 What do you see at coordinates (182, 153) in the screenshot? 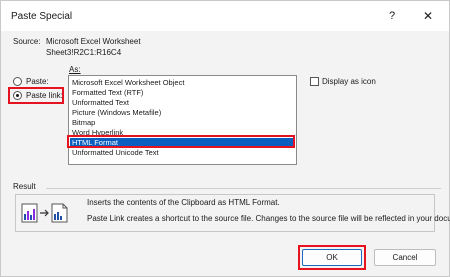
I see `list-item: Unformatted Unicode Text` at bounding box center [182, 153].